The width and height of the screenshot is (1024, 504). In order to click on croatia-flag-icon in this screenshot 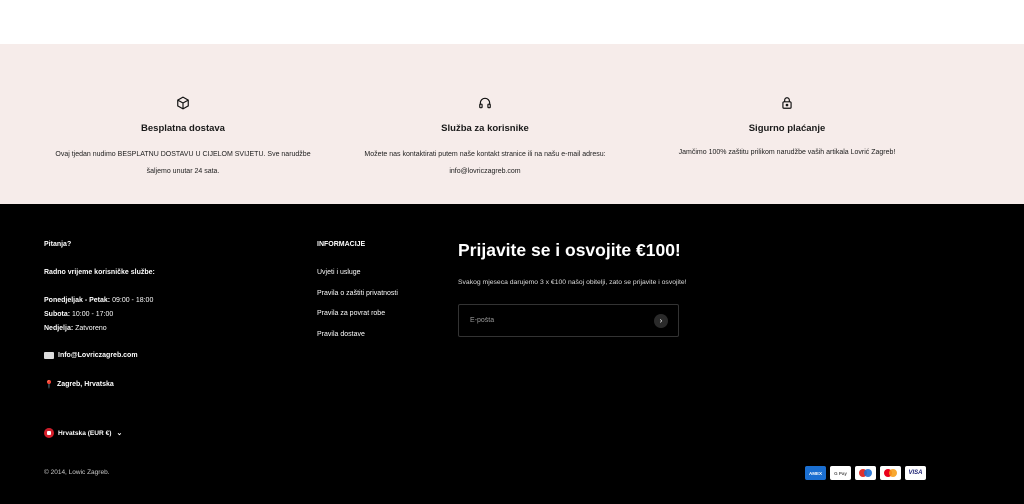, I will do `click(49, 433)`.